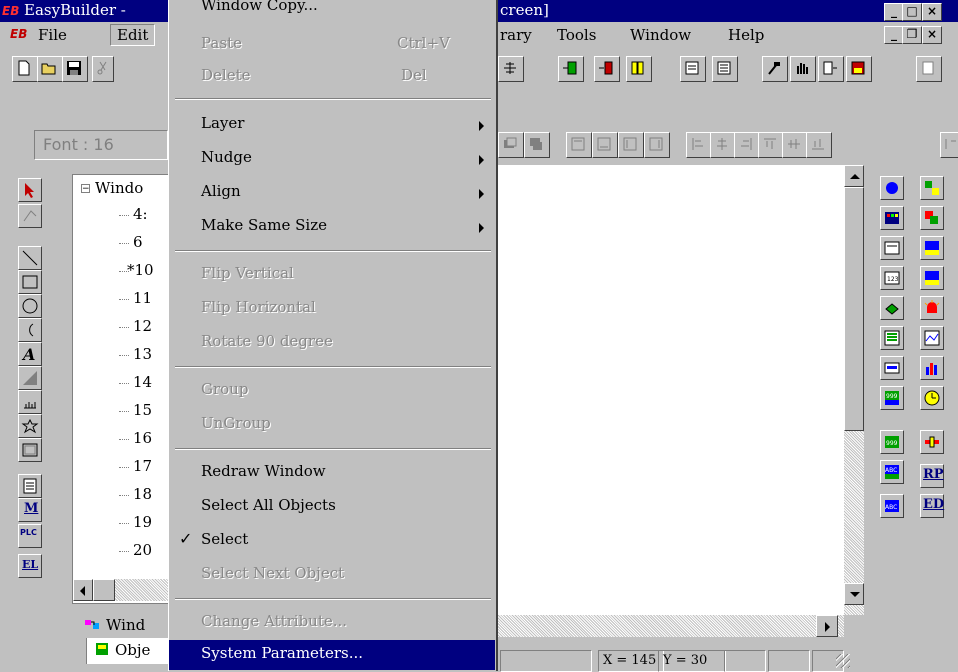  I want to click on menu-help: Help, so click(746, 35).